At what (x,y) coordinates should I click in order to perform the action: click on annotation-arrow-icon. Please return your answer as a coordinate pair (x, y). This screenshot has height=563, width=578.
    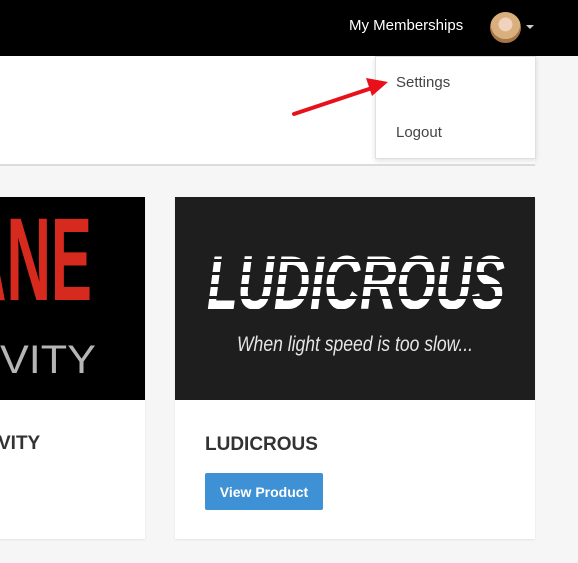
    Looking at the image, I should click on (340, 97).